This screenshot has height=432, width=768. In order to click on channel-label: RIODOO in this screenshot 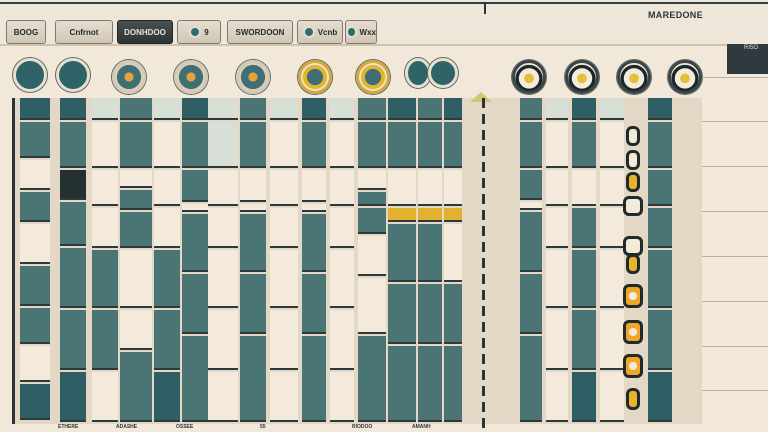, I will do `click(362, 427)`.